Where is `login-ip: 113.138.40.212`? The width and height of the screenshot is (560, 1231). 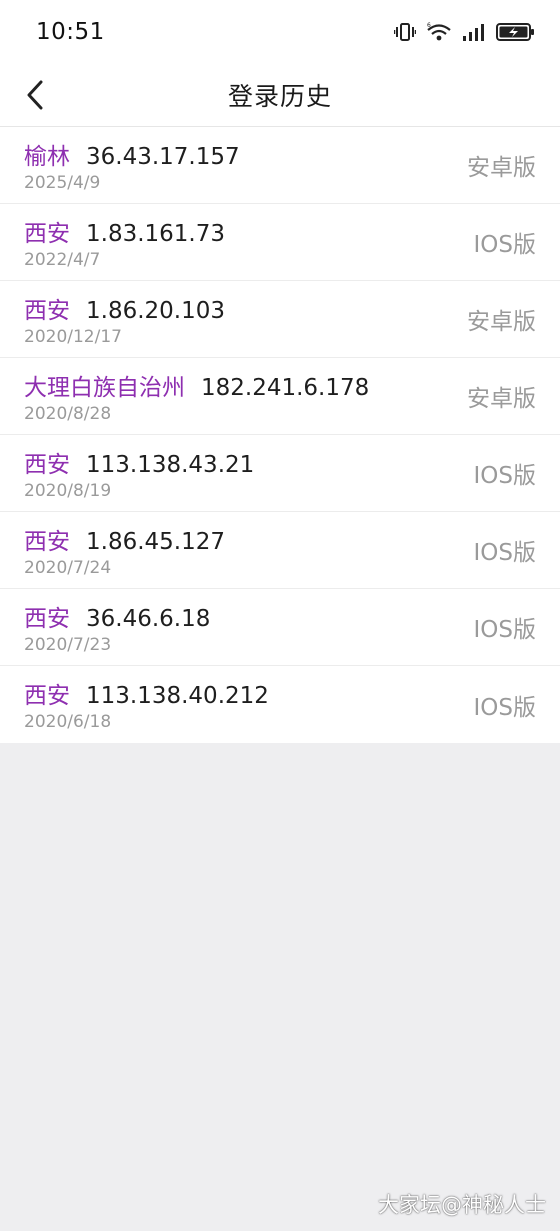 login-ip: 113.138.40.212 is located at coordinates (177, 696).